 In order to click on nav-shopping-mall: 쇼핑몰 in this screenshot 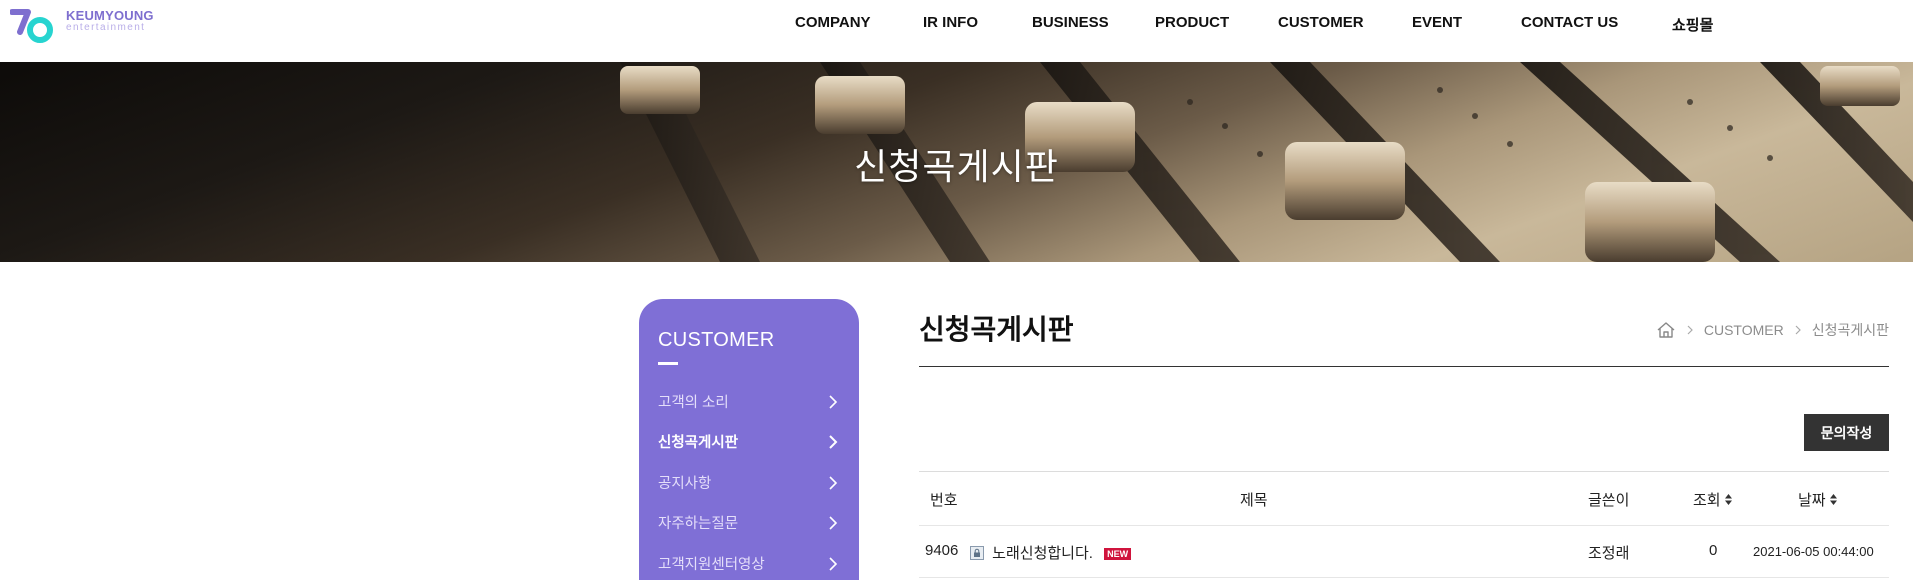, I will do `click(1692, 24)`.